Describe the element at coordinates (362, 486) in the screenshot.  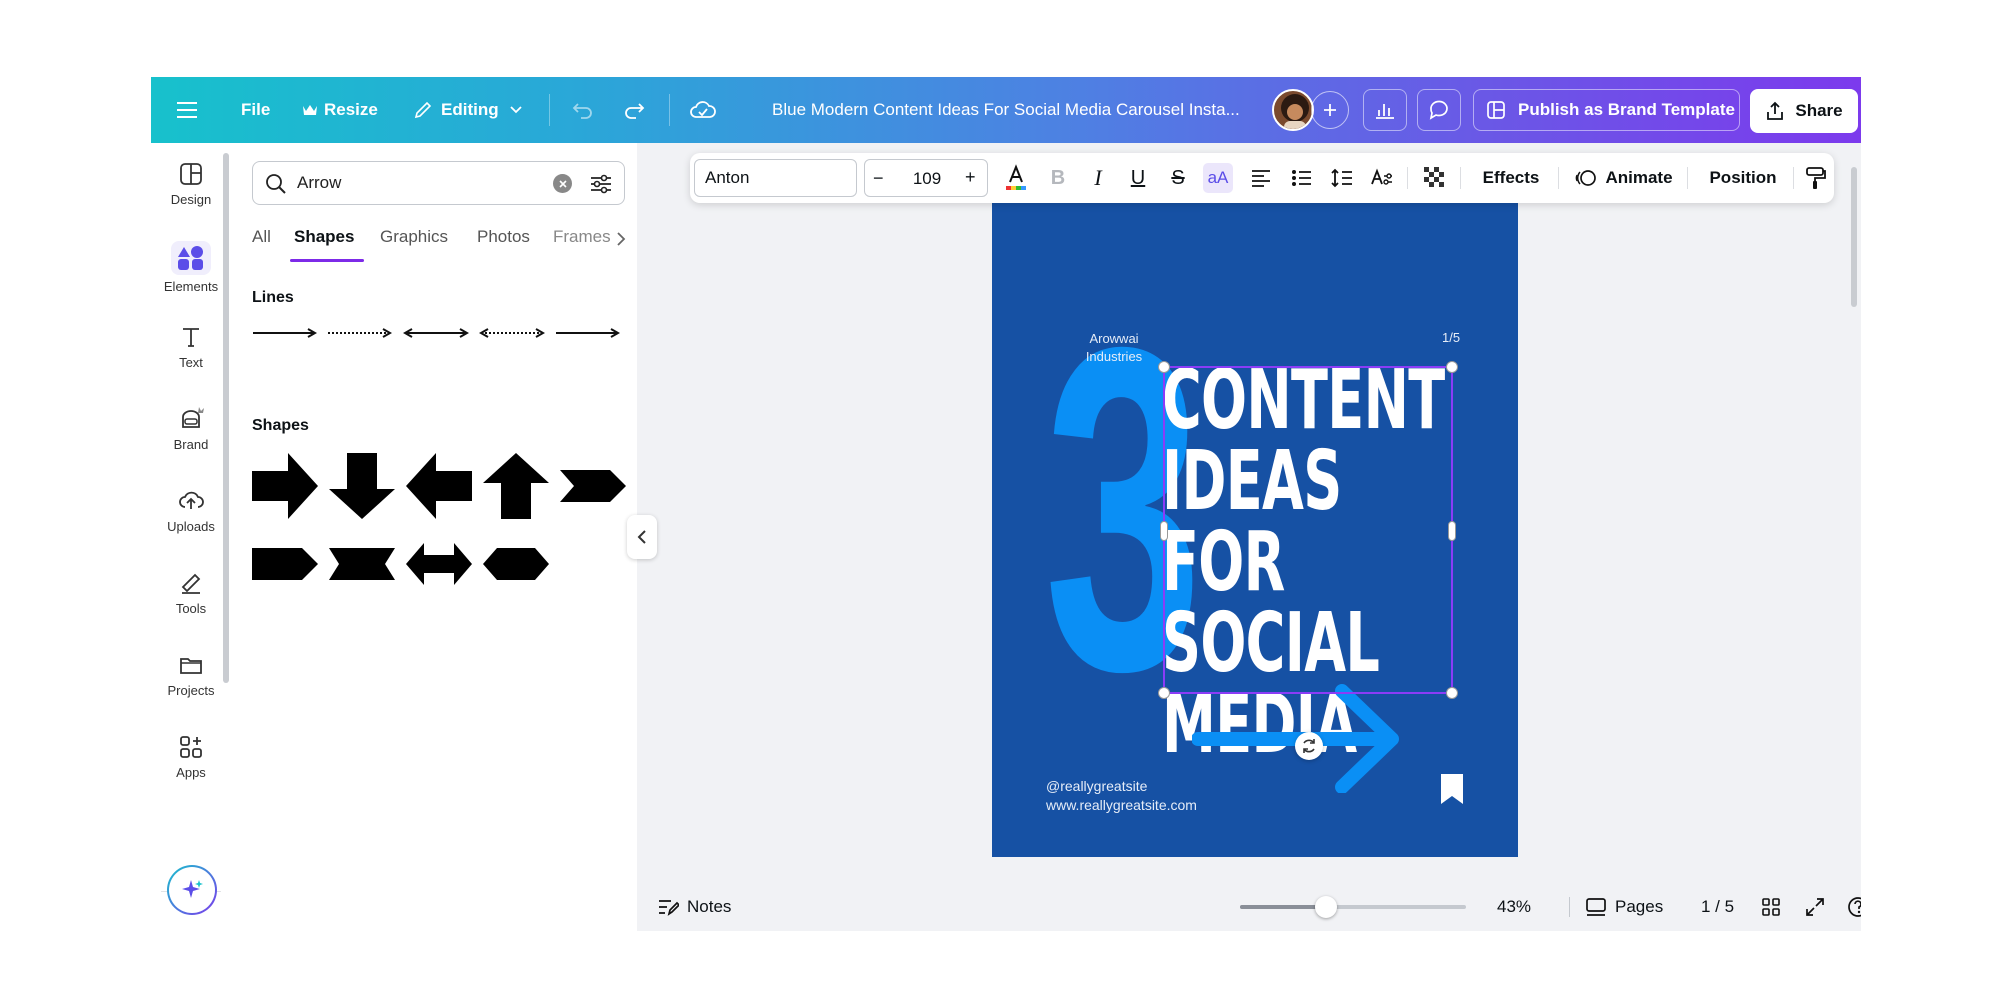
I see `shape-arrow-down` at that location.